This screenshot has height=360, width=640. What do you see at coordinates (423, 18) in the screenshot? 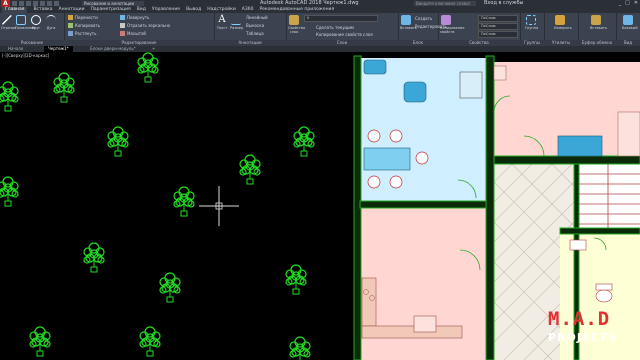
I see `create-block-button: Создать` at bounding box center [423, 18].